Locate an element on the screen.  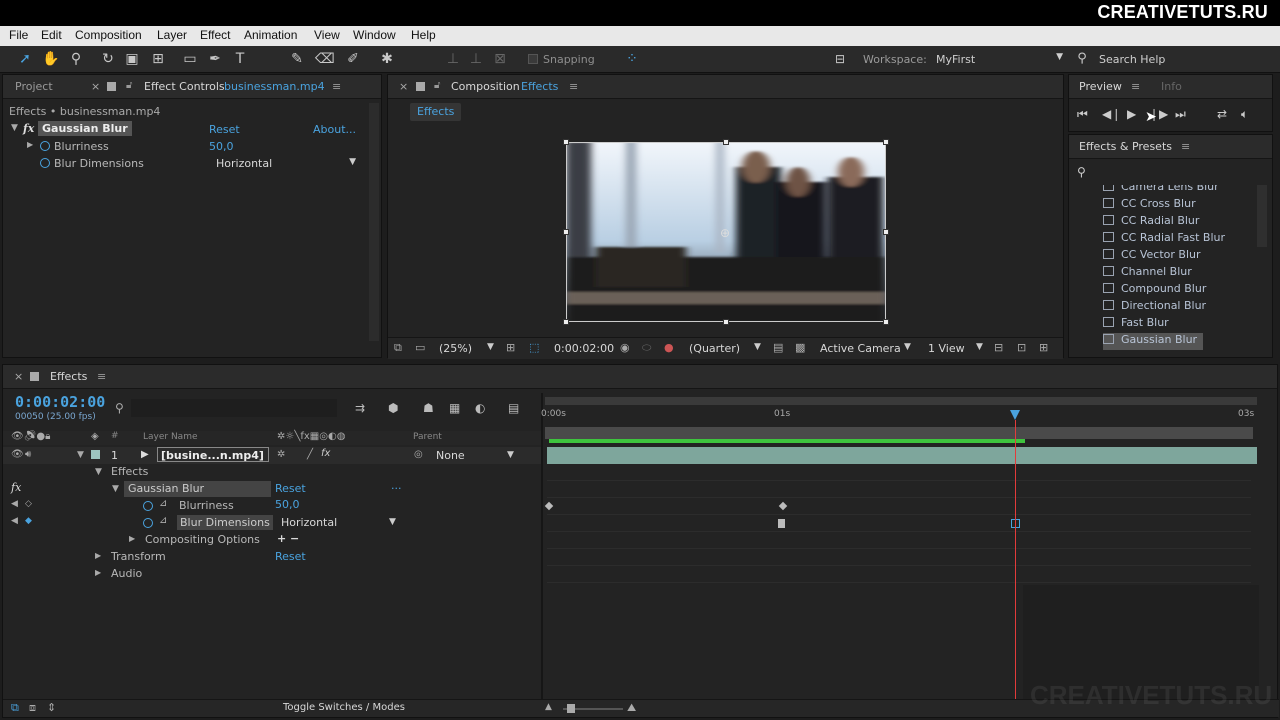
grid-icon: ⊞ is located at coordinates (510, 347).